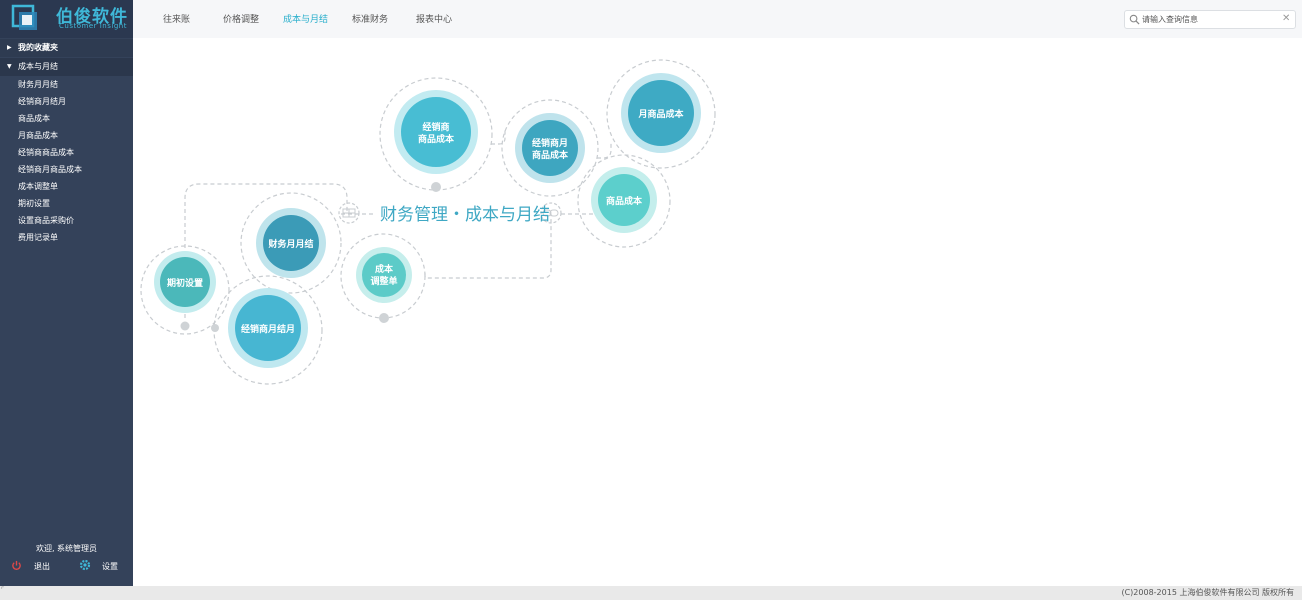 Image resolution: width=1302 pixels, height=600 pixels. Describe the element at coordinates (66, 548) in the screenshot. I see `welcome-text: 欢迎, 系统管理员` at that location.